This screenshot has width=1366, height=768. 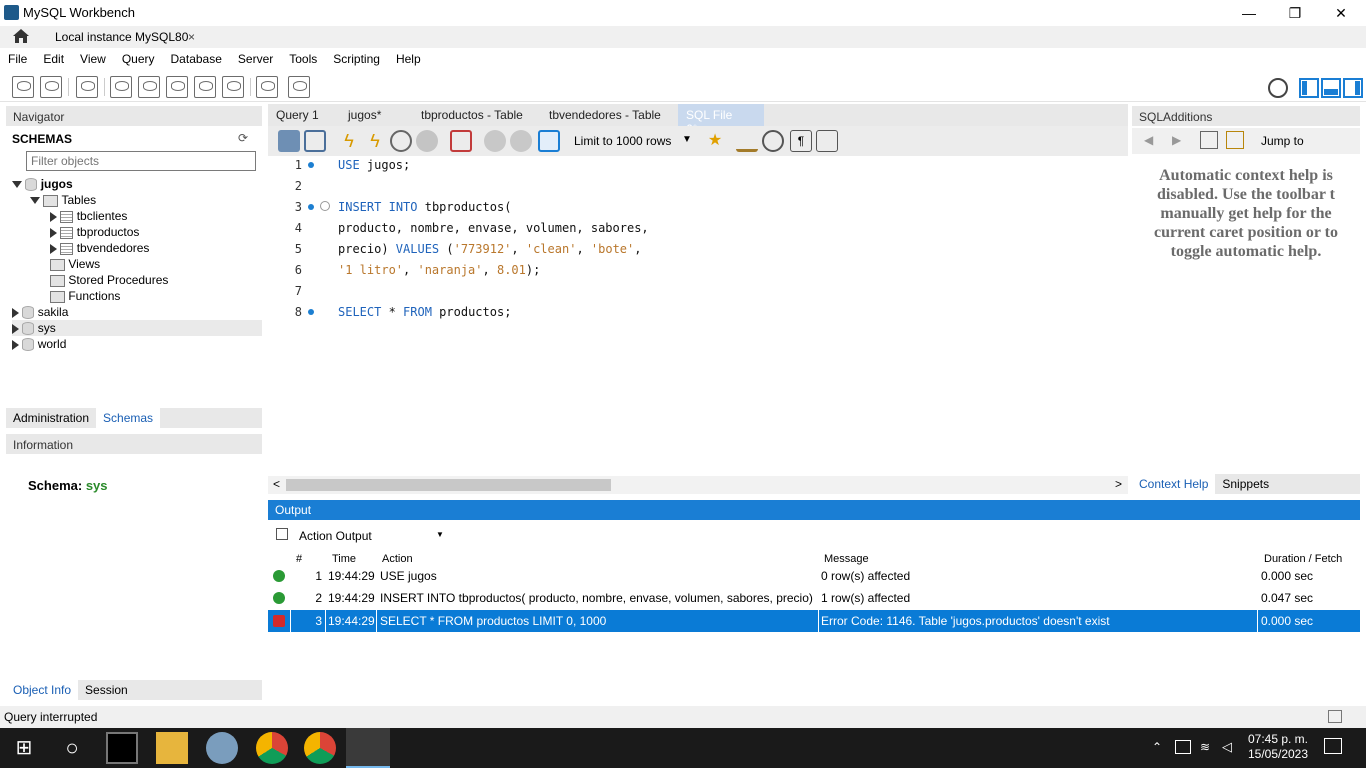 What do you see at coordinates (721, 120) in the screenshot?
I see `tab-sql-file-6: SQL File 6*×` at bounding box center [721, 120].